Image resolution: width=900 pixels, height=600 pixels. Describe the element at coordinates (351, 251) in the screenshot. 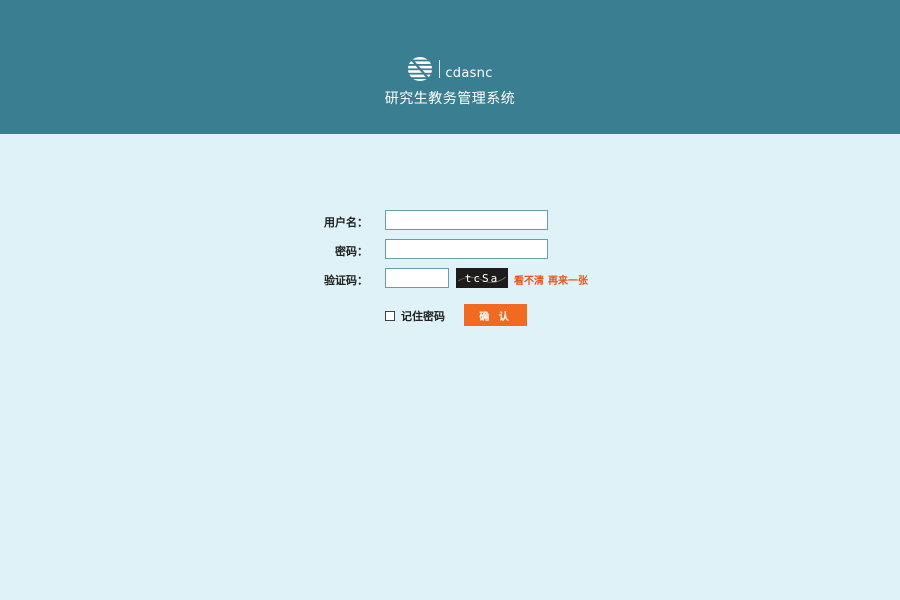

I see `password-label: 密码：` at that location.